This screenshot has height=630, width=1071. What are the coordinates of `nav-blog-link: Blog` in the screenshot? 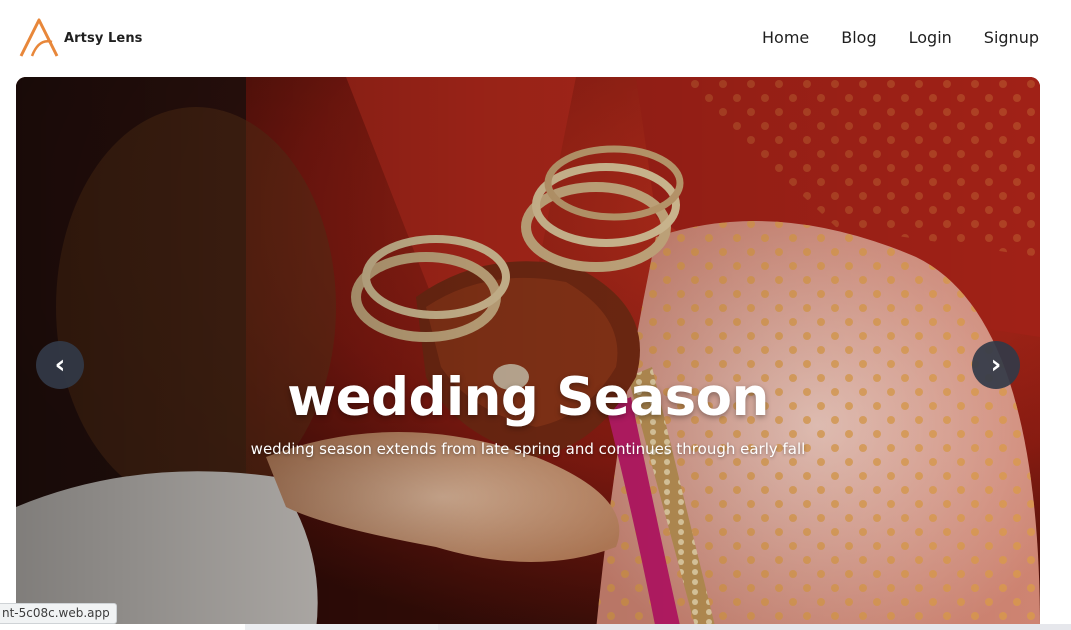 It's located at (858, 37).